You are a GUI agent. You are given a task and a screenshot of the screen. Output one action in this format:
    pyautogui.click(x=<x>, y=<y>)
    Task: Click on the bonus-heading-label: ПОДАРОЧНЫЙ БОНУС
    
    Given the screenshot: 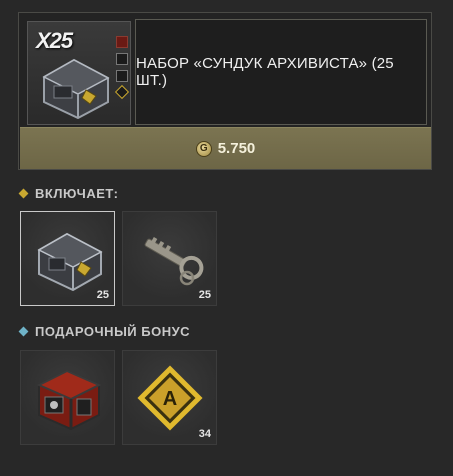 What is the action you would take?
    pyautogui.click(x=113, y=331)
    